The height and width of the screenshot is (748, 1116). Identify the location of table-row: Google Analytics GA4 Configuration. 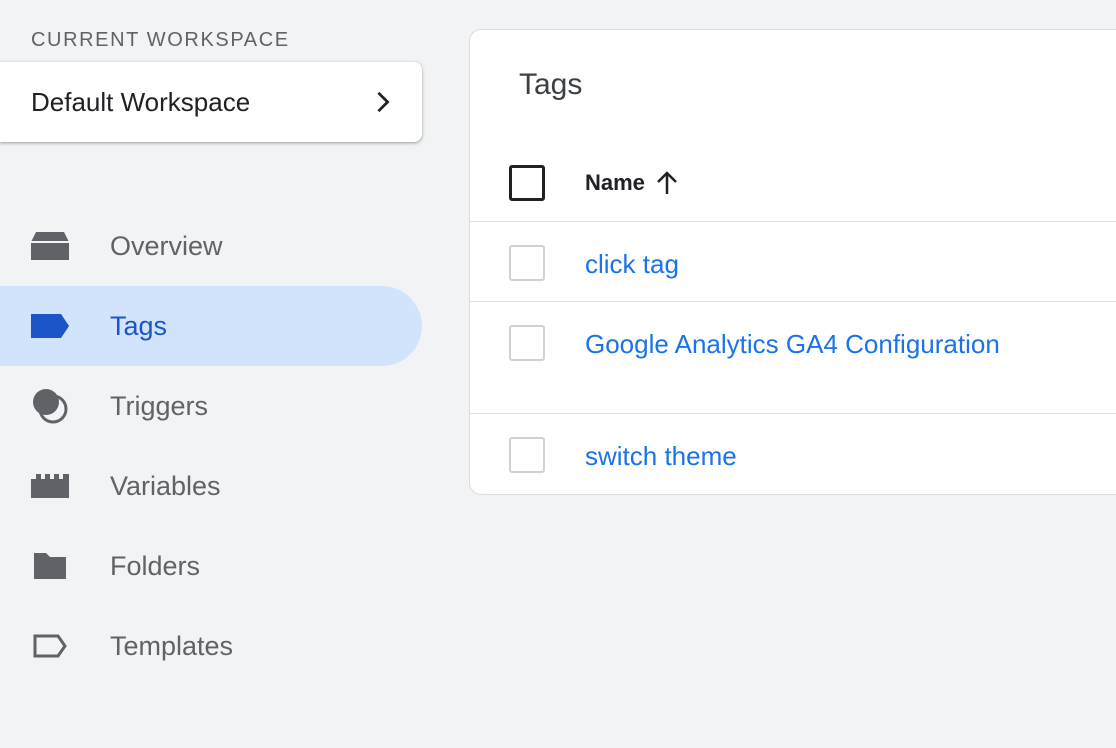
(793, 358).